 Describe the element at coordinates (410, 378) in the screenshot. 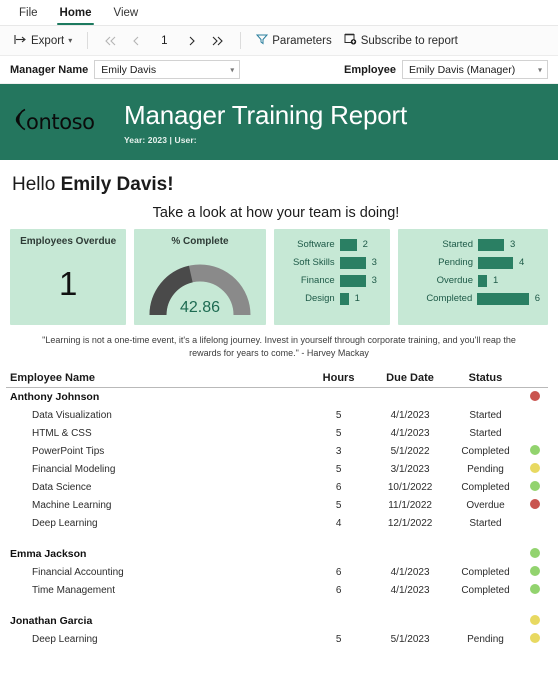

I see `column-header-due-date: Due Date` at that location.